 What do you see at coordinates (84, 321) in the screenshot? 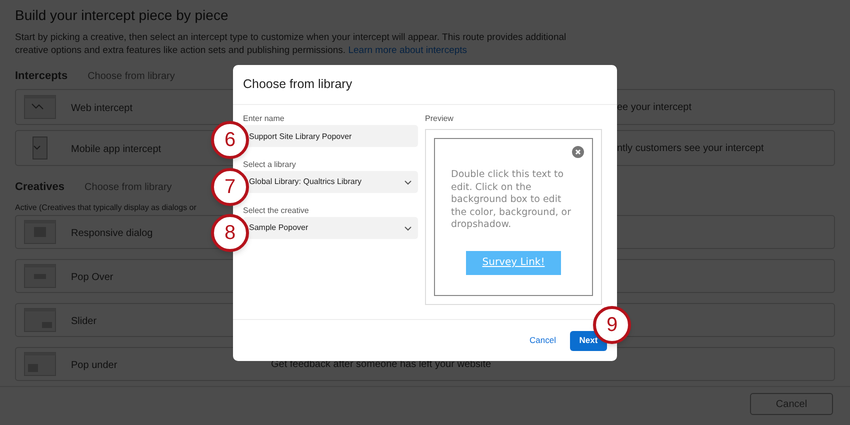
I see `card-label: Slider` at bounding box center [84, 321].